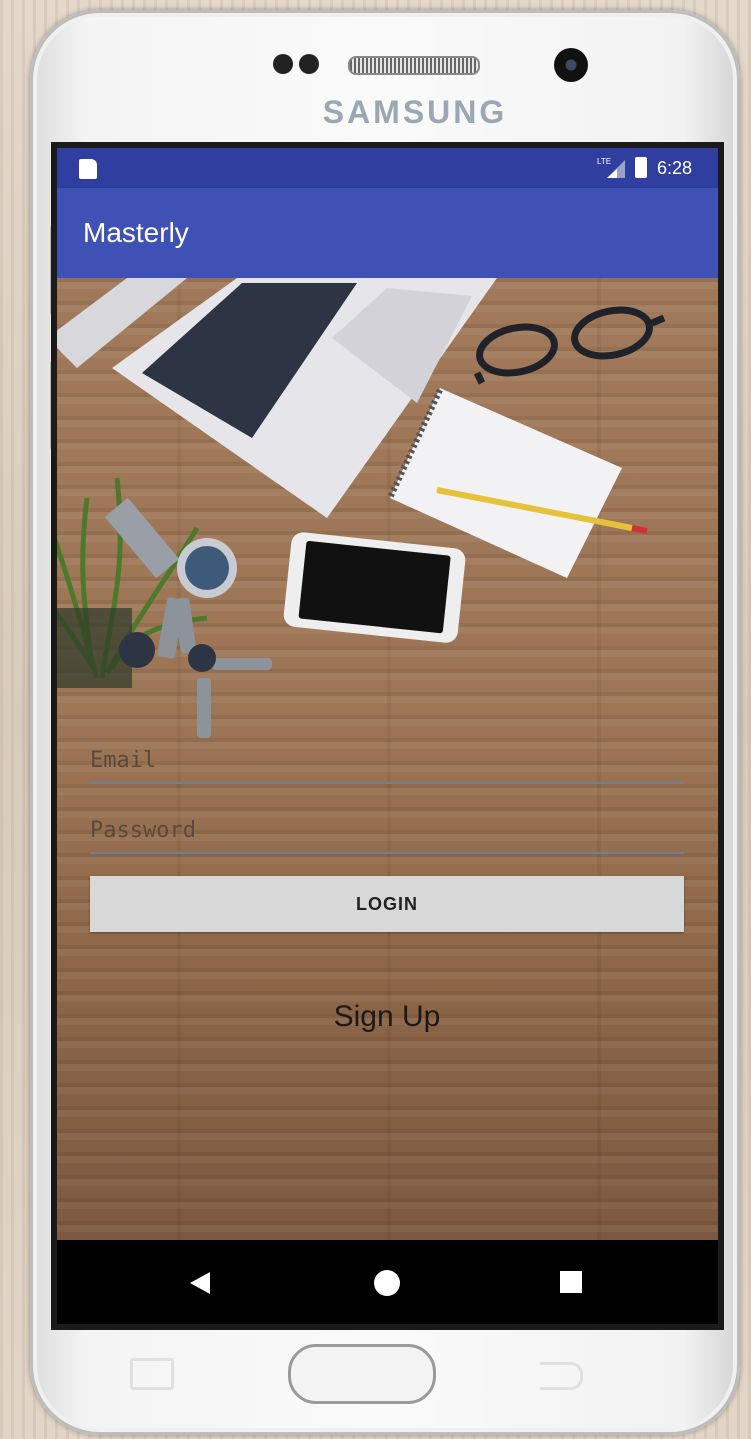 This screenshot has width=751, height=1439. I want to click on hardware-recents-key, so click(152, 1374).